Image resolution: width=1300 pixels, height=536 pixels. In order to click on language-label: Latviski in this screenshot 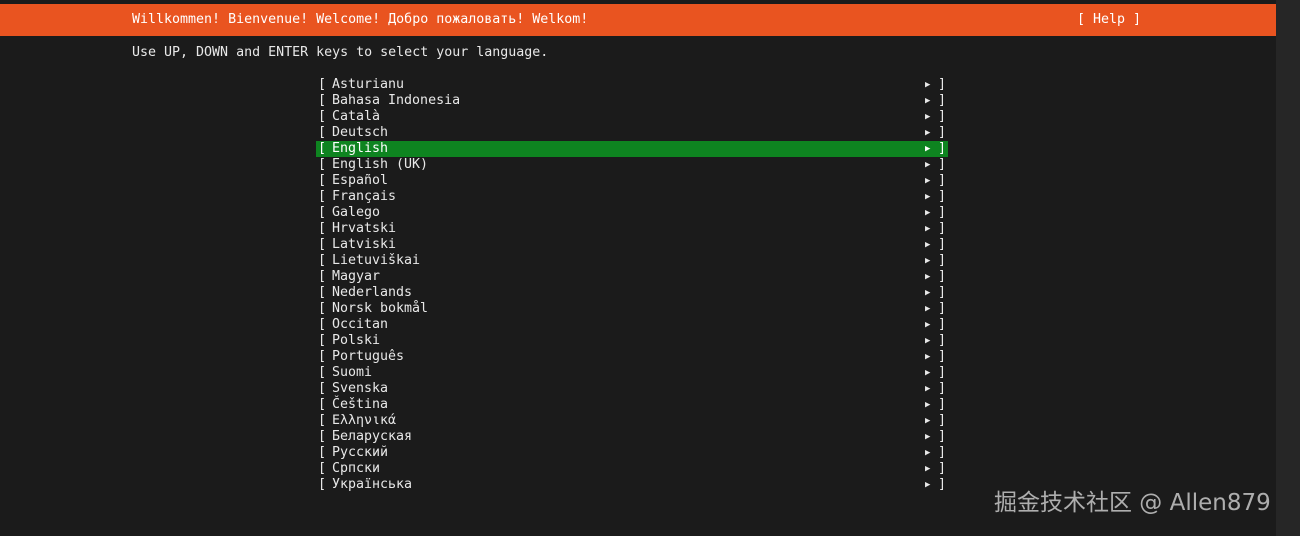, I will do `click(364, 244)`.